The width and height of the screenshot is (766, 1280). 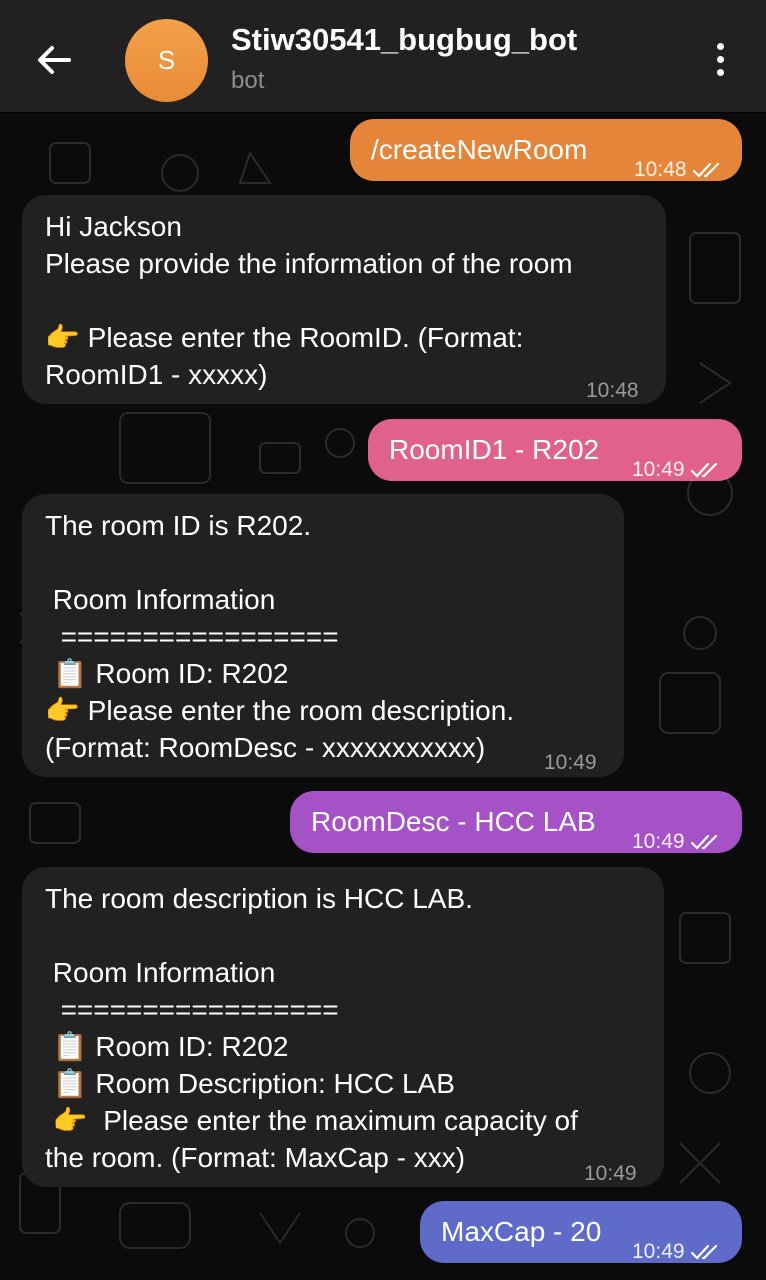 I want to click on avatar: S, so click(x=166, y=60).